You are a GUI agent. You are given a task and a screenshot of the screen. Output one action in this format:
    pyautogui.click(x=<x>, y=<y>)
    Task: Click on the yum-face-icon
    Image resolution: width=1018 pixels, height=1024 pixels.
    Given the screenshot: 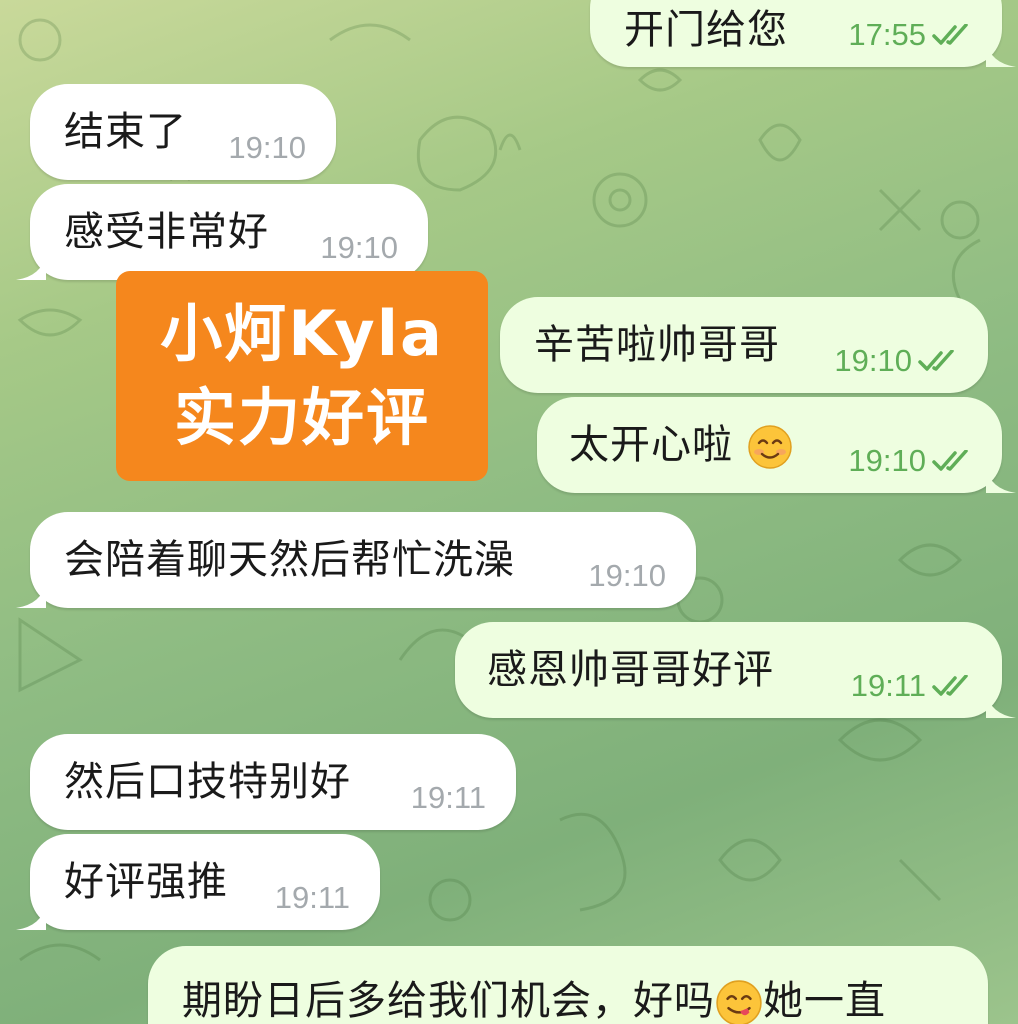 What is the action you would take?
    pyautogui.click(x=739, y=1002)
    